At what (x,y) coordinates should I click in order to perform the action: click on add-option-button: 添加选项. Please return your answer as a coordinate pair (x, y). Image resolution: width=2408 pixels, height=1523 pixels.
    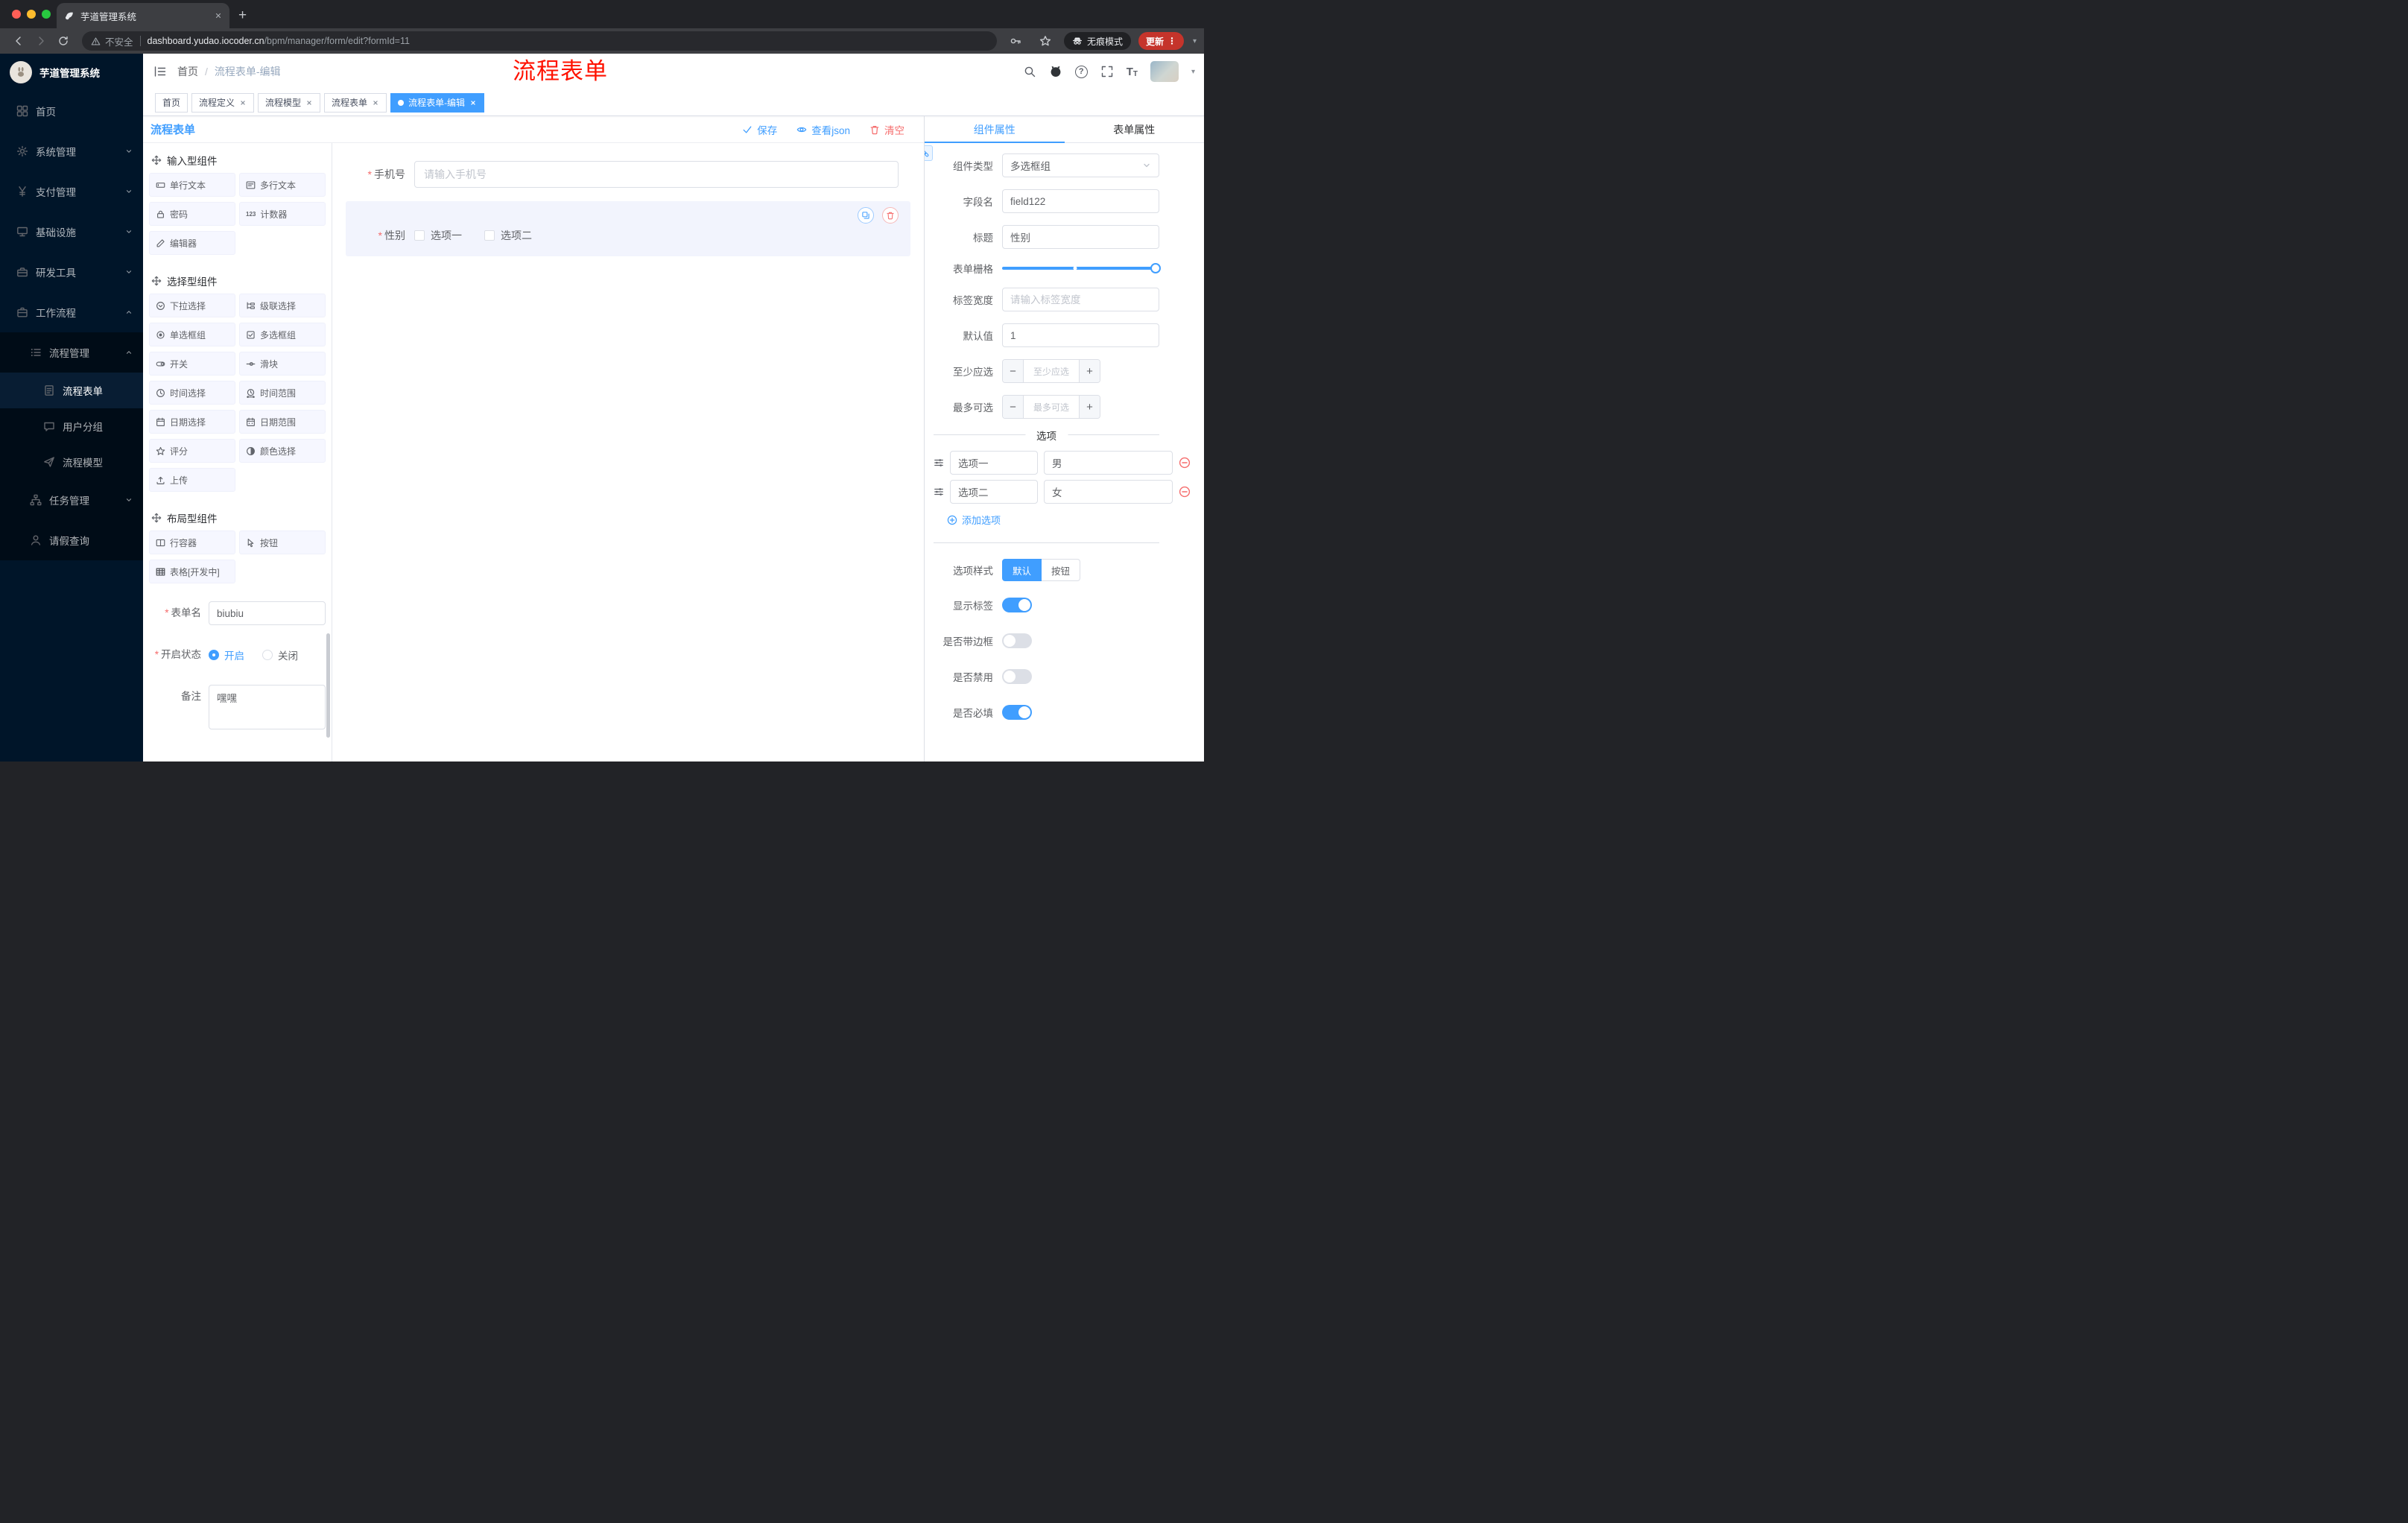
    Looking at the image, I should click on (974, 520).